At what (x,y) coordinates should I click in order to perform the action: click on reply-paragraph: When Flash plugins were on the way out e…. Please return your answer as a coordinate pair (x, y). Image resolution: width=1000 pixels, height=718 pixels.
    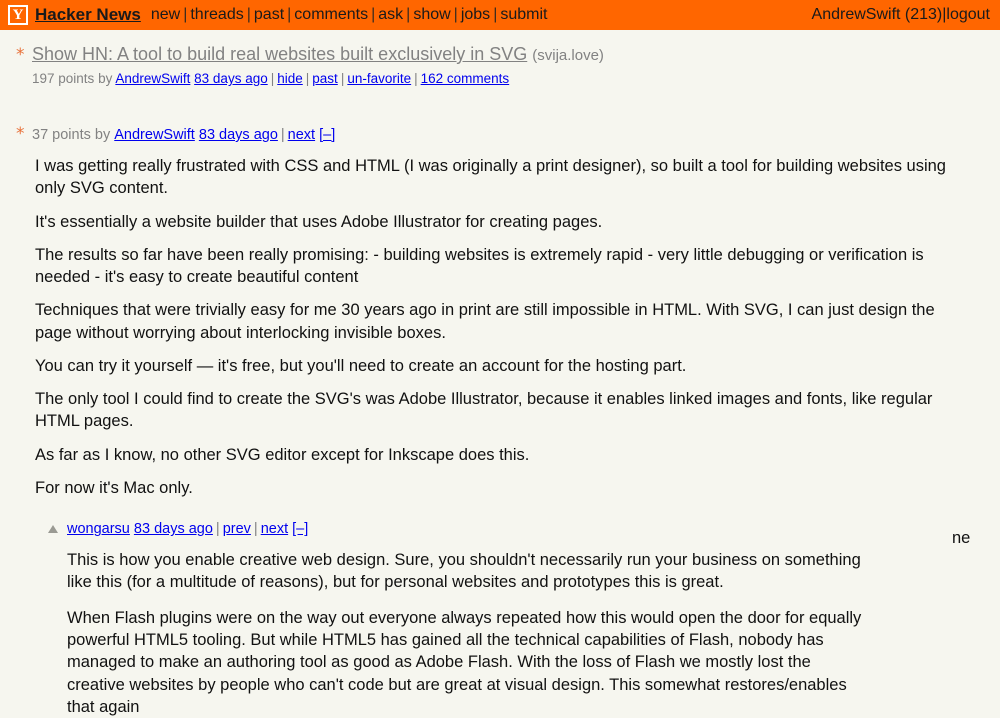
    Looking at the image, I should click on (464, 662).